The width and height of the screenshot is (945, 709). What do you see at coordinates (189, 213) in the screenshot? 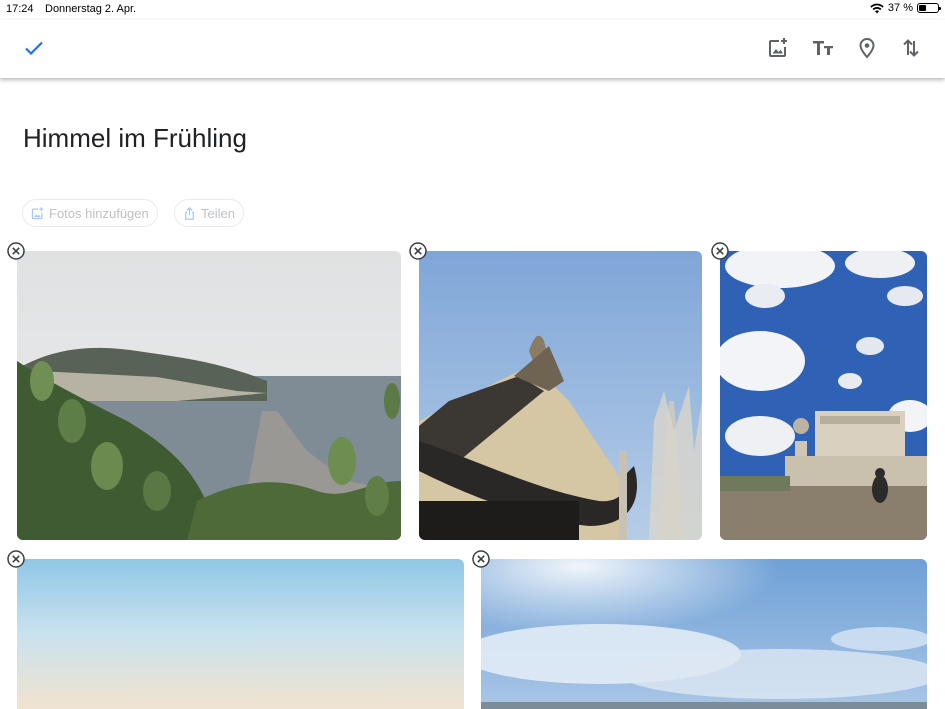
I see `share-icon` at bounding box center [189, 213].